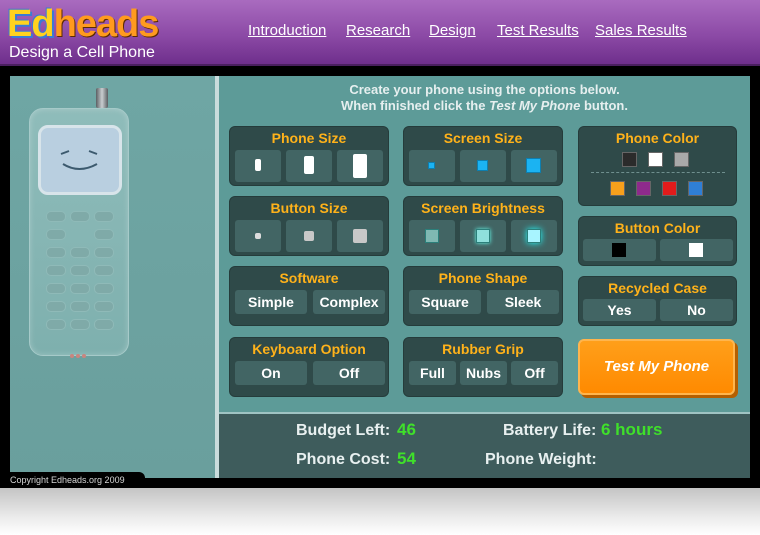 The width and height of the screenshot is (760, 535). What do you see at coordinates (483, 138) in the screenshot?
I see `screen-size-title: Screen Size` at bounding box center [483, 138].